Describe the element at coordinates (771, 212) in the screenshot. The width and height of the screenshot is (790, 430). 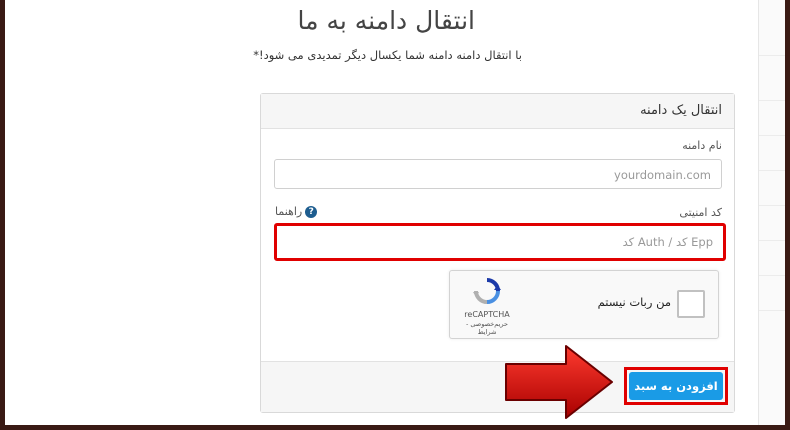
I see `right-sidebar-strip` at that location.